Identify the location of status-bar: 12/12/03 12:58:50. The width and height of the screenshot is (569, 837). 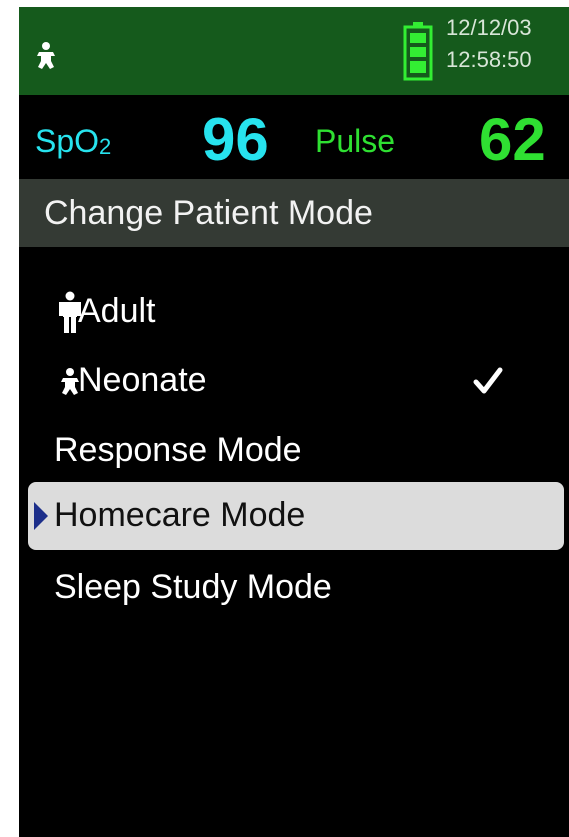
(294, 51).